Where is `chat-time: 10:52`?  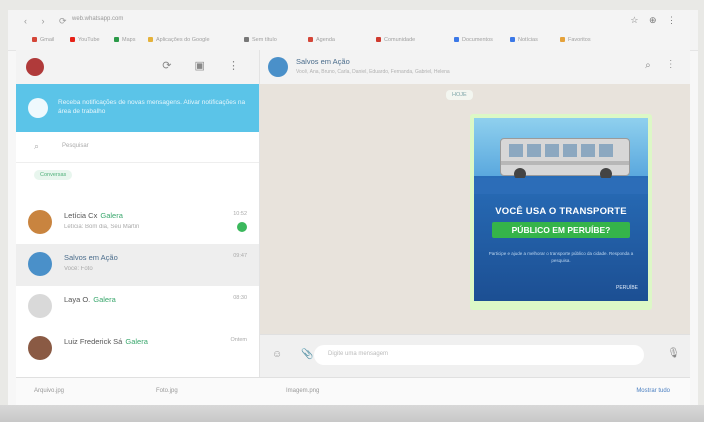 chat-time: 10:52 is located at coordinates (240, 214).